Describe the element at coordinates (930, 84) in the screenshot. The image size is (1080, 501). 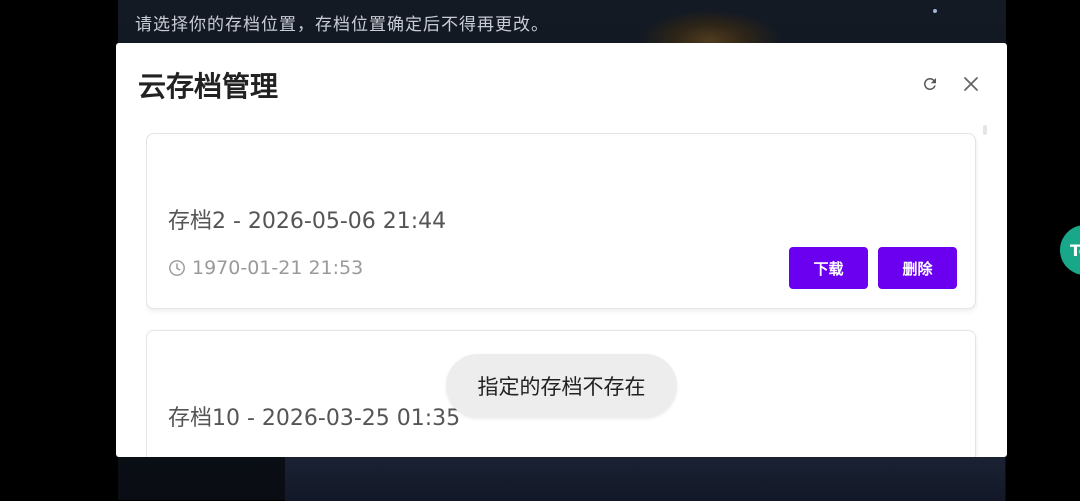
I see `refresh-icon` at that location.